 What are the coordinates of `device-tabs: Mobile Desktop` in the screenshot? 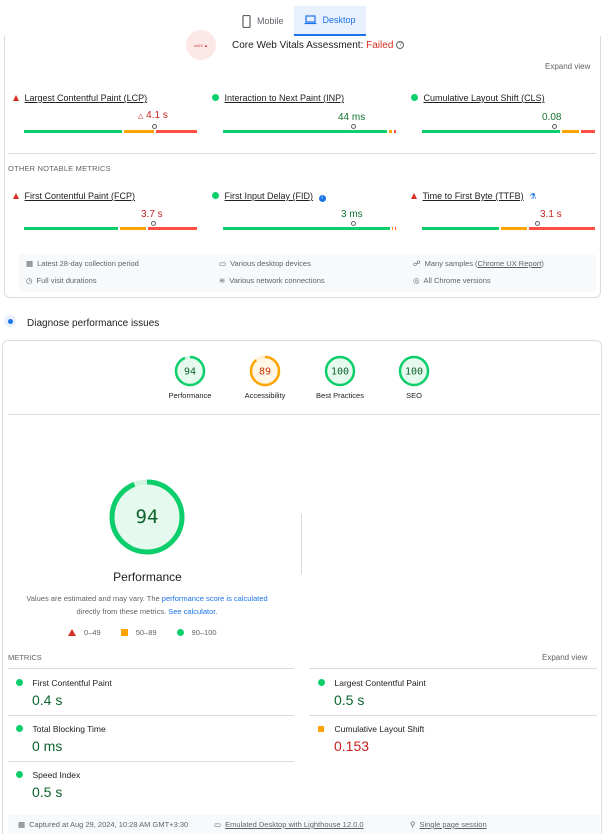 It's located at (299, 21).